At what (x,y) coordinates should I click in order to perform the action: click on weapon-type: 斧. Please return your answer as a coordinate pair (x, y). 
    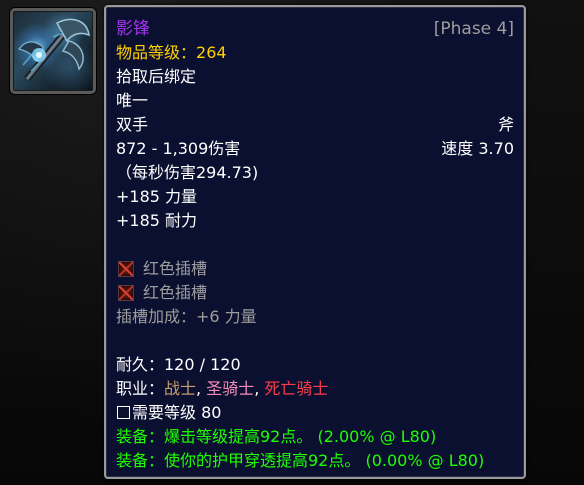
    Looking at the image, I should click on (505, 124).